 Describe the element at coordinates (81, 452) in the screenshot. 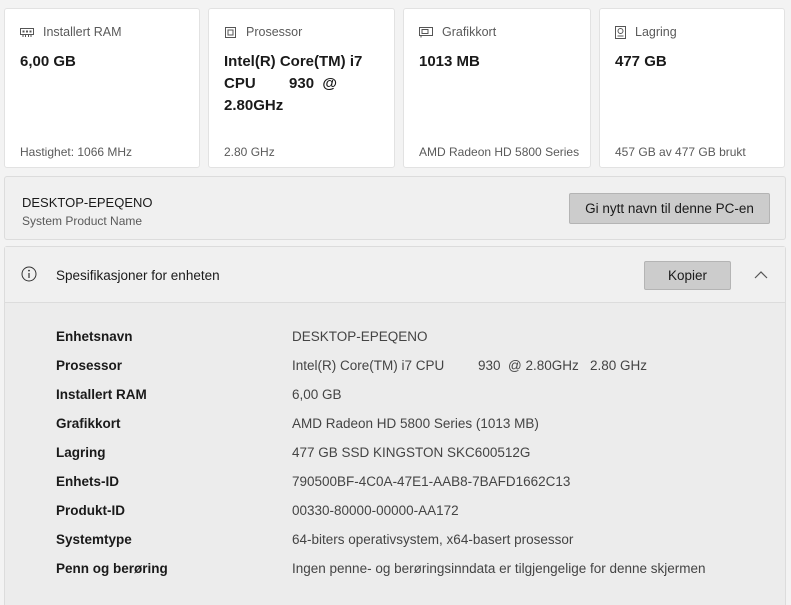

I see `spec-key: Lagring` at that location.